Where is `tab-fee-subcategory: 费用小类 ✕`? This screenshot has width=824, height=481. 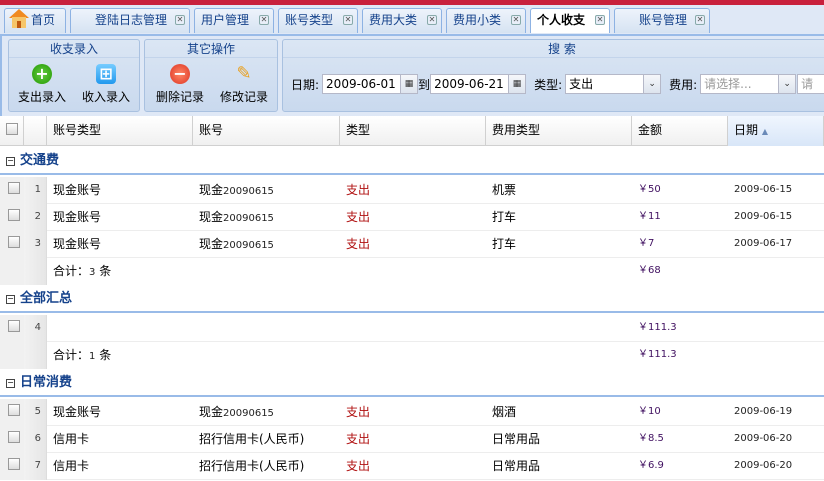
tab-fee-subcategory: 费用小类 ✕ is located at coordinates (486, 20).